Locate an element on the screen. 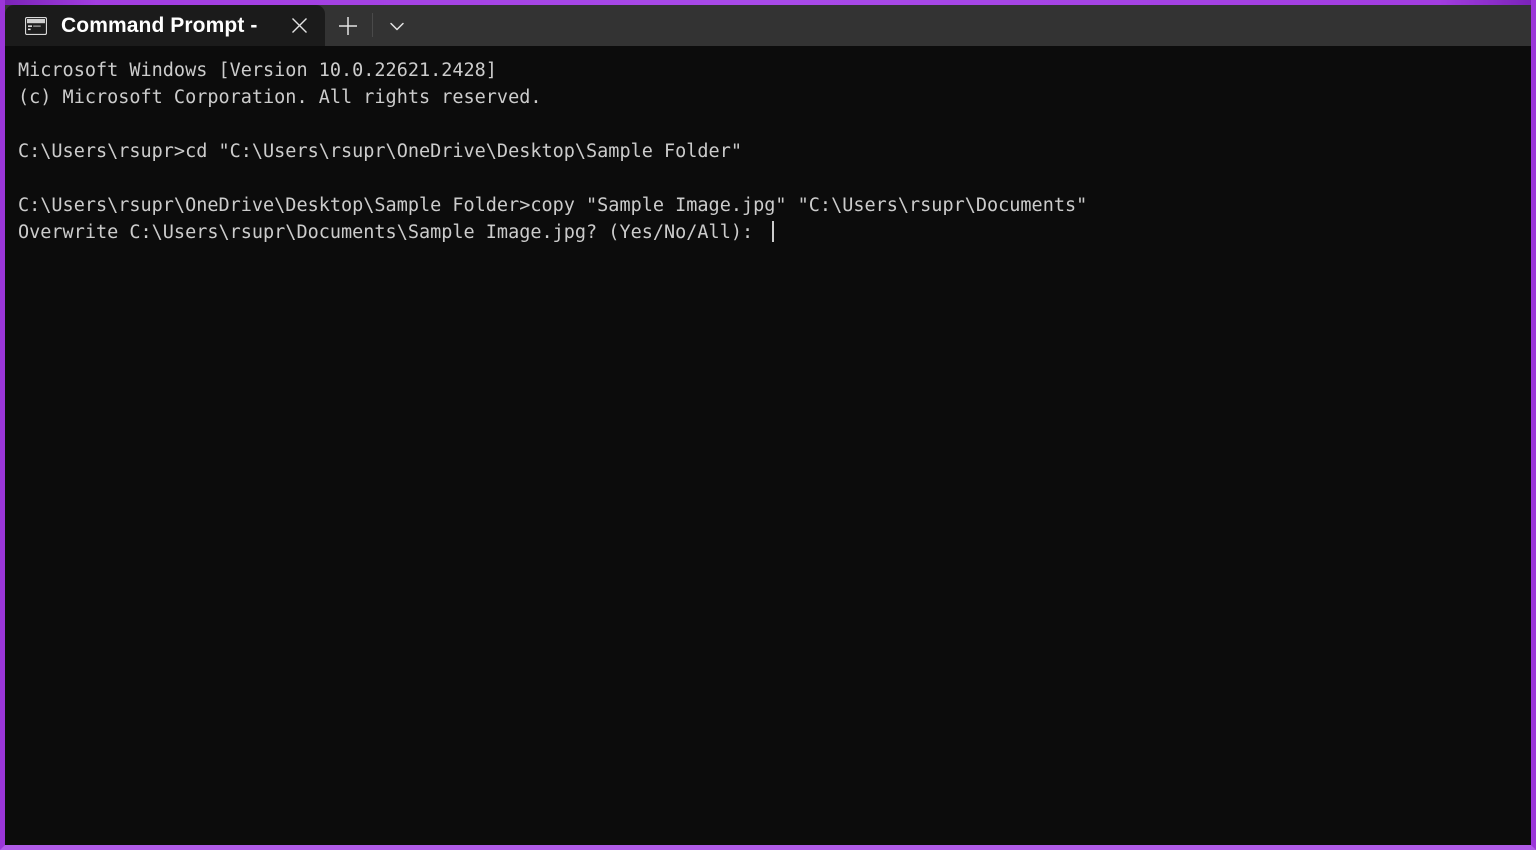 The height and width of the screenshot is (850, 1536). tab-title: Command Prompt - is located at coordinates (159, 25).